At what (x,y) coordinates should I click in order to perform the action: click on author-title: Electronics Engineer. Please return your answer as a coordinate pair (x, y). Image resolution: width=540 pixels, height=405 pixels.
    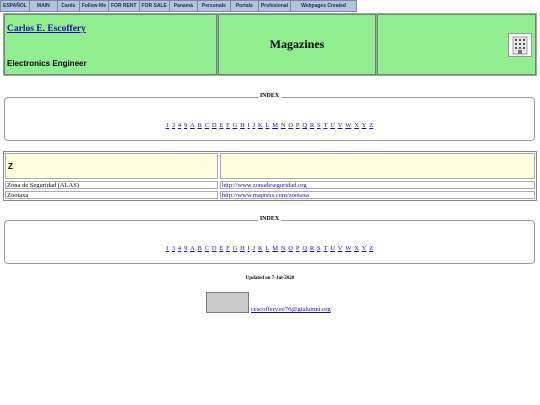
    Looking at the image, I should click on (47, 63).